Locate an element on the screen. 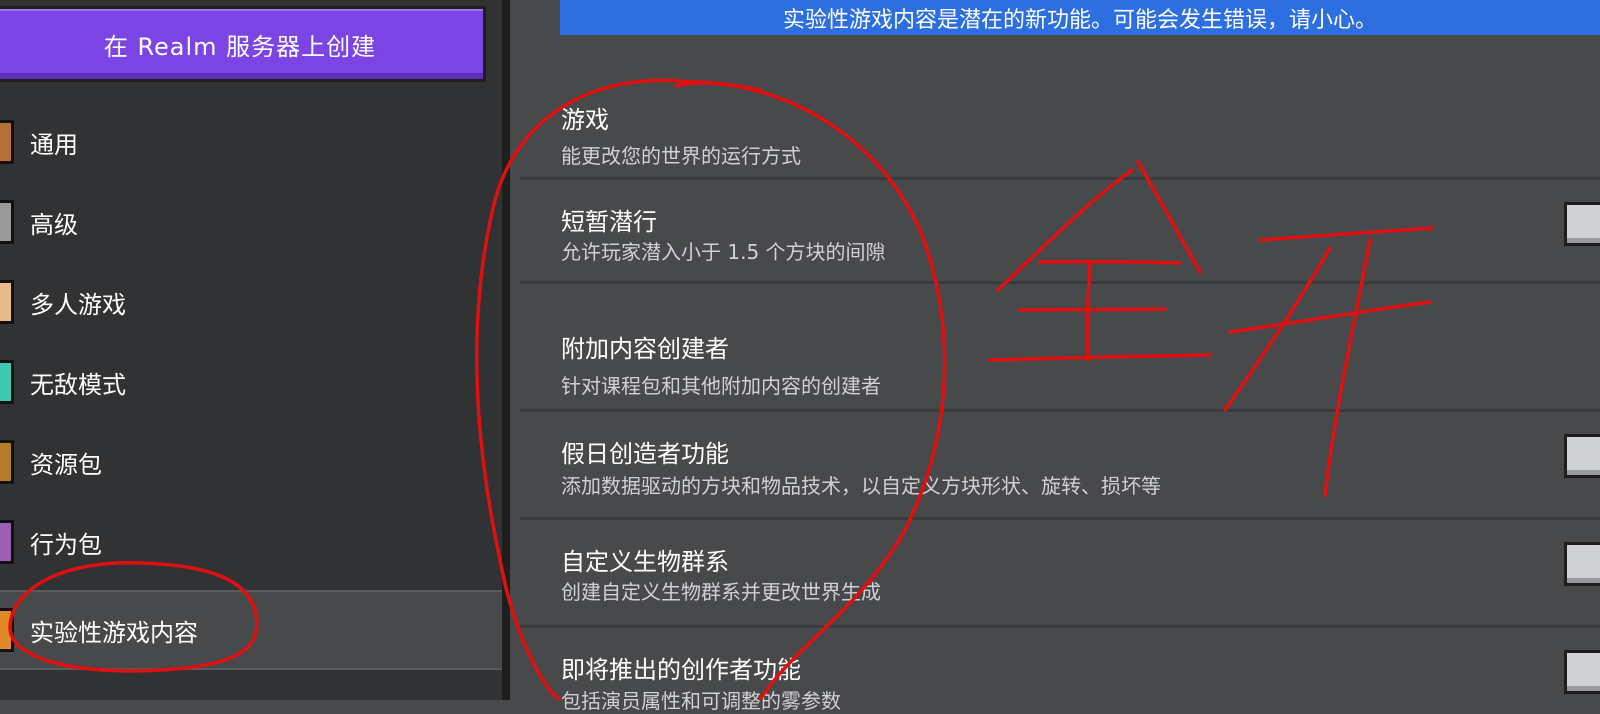 The width and height of the screenshot is (1600, 714). setting-title: 即将推出的创作者功能 is located at coordinates (681, 670).